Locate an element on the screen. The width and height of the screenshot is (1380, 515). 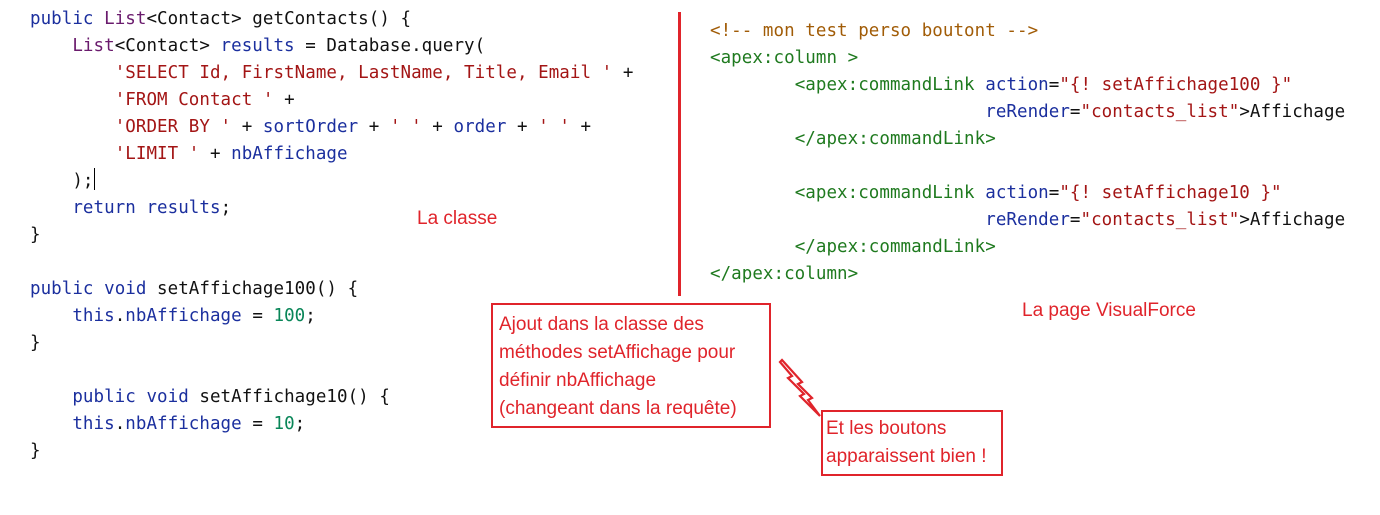
page-code-line is located at coordinates (1027, 166).